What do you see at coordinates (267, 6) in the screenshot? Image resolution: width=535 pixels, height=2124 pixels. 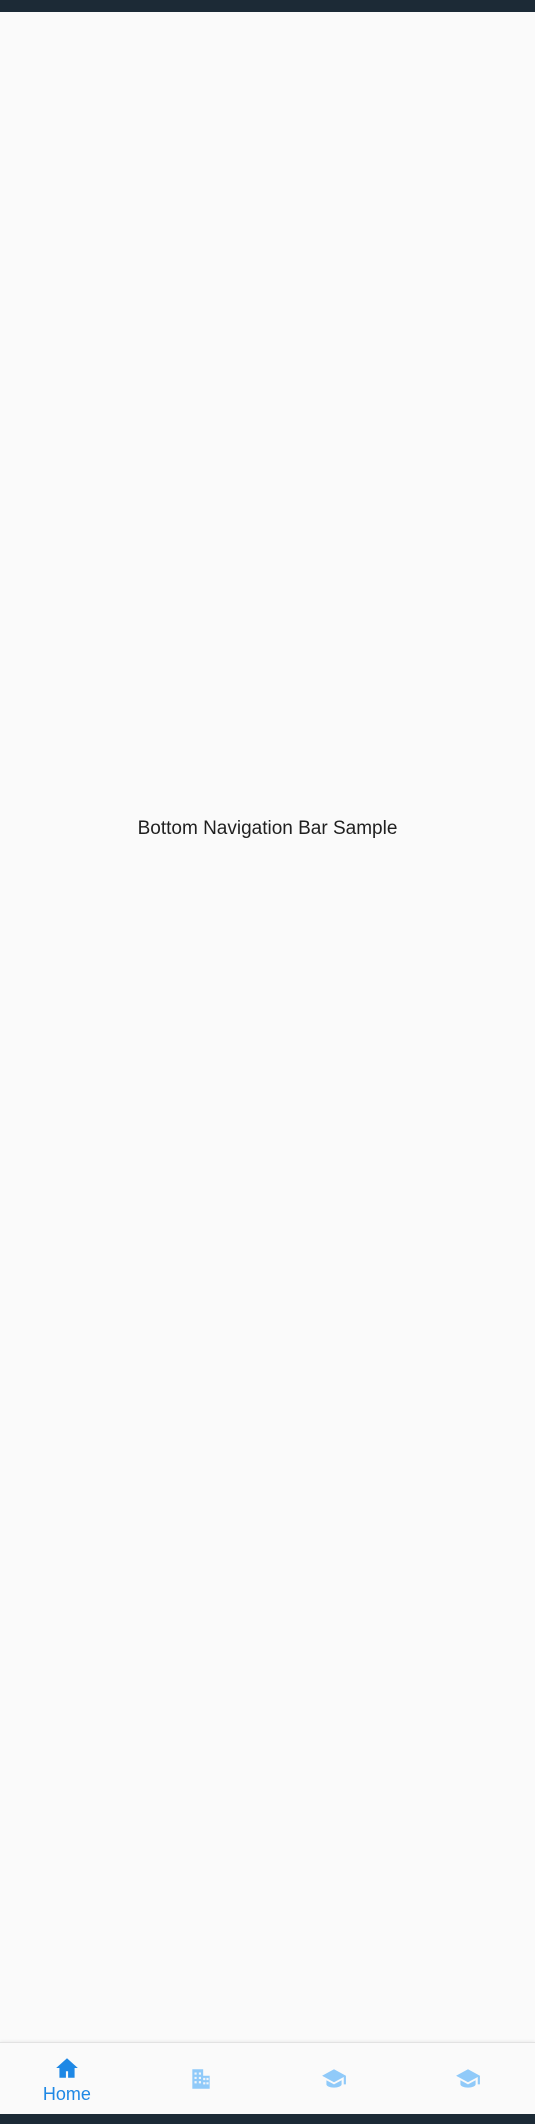 I see `status-bar` at bounding box center [267, 6].